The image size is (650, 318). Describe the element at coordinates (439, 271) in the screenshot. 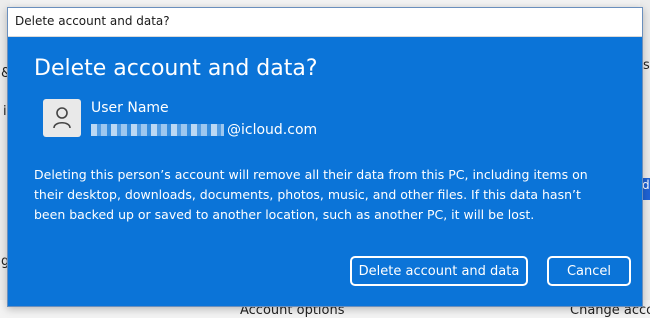

I see `delete-account-button: Delete account and data` at that location.